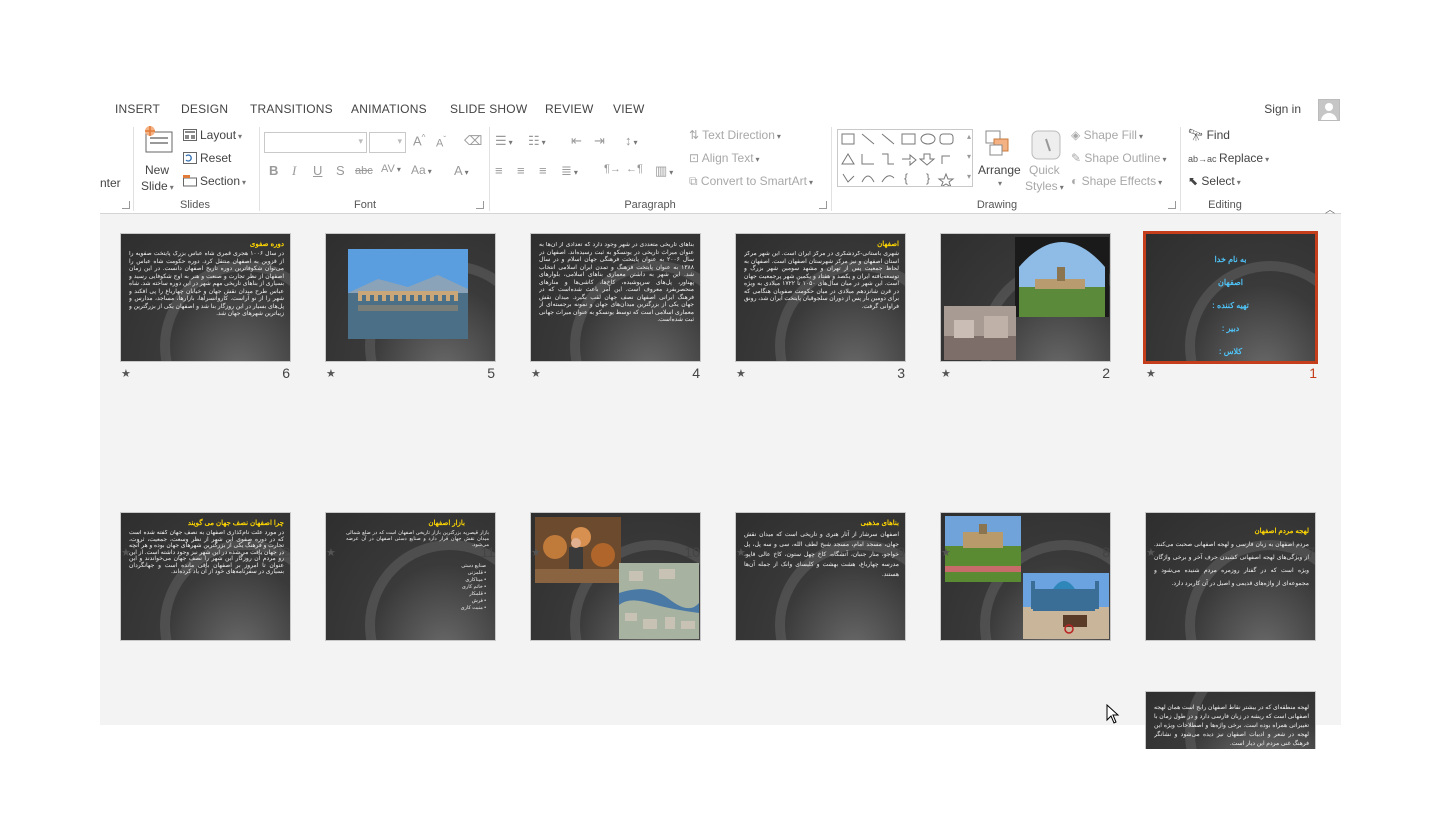 The image size is (1441, 825). What do you see at coordinates (1172, 205) in the screenshot?
I see `drawing-launcher-icon` at bounding box center [1172, 205].